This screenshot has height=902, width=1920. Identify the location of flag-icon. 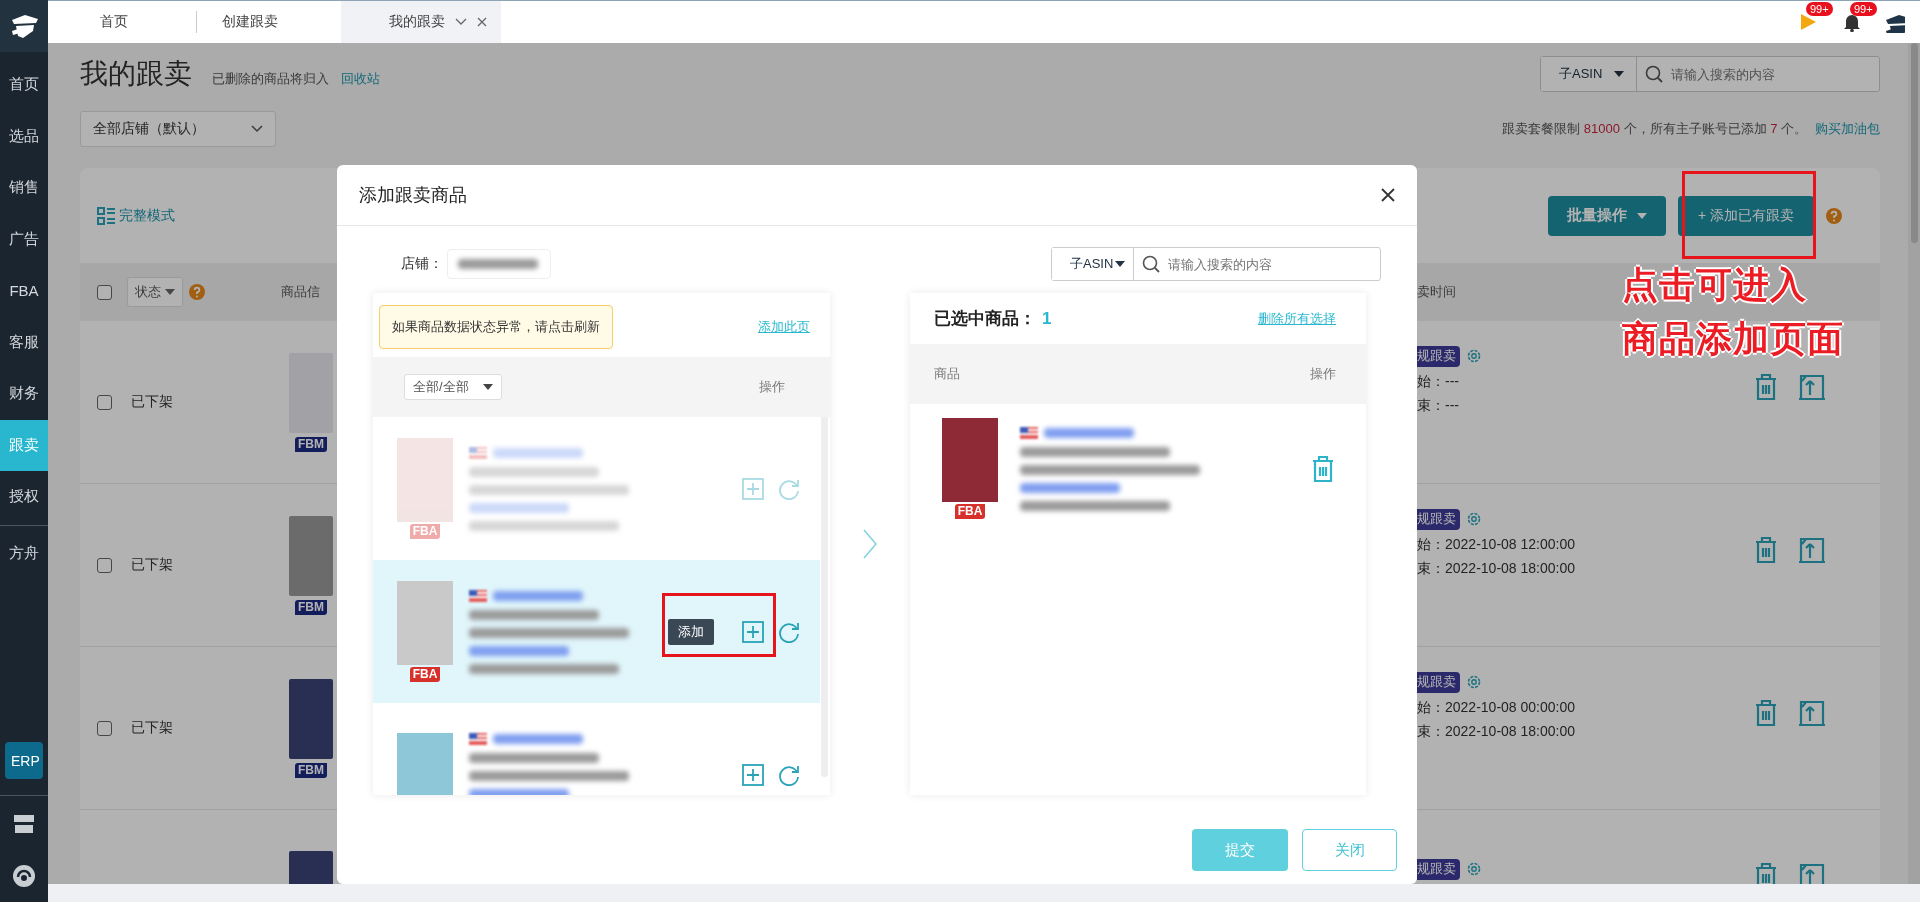
(1808, 22).